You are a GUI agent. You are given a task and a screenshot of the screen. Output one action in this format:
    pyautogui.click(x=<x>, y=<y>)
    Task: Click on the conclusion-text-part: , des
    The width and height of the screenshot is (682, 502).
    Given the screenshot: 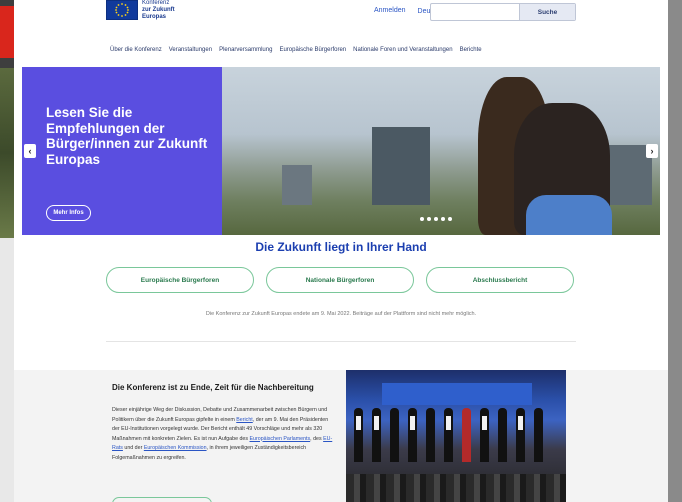 What is the action you would take?
    pyautogui.click(x=317, y=438)
    